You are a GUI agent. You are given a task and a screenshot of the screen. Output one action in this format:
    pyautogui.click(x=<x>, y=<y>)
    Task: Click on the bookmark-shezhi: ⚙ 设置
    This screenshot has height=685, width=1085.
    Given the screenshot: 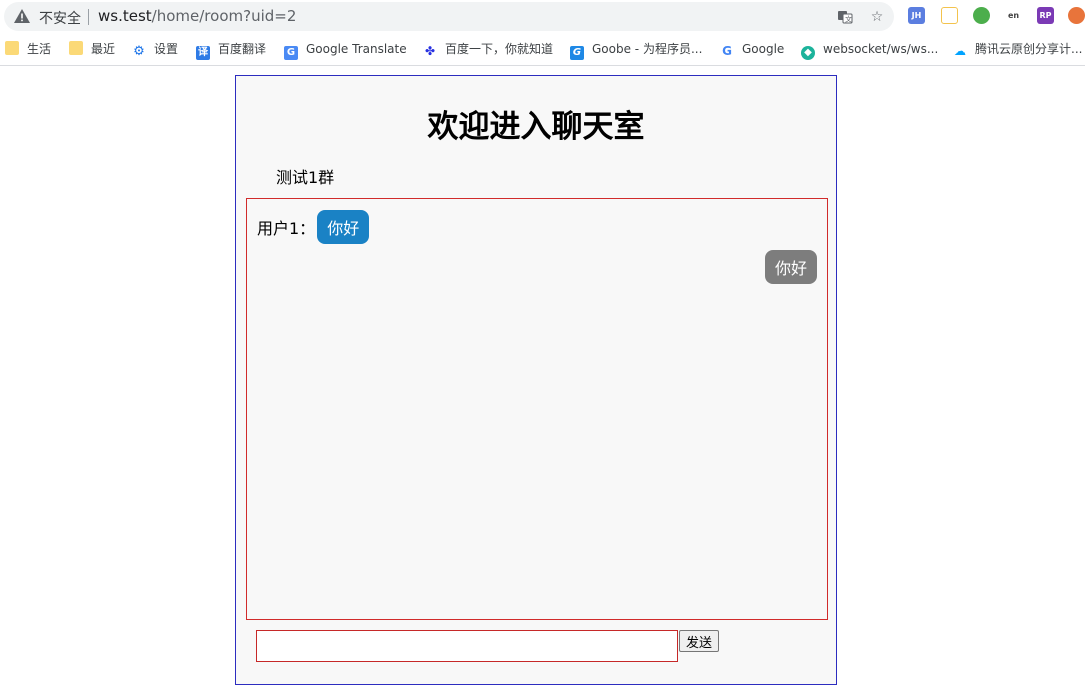 What is the action you would take?
    pyautogui.click(x=155, y=50)
    